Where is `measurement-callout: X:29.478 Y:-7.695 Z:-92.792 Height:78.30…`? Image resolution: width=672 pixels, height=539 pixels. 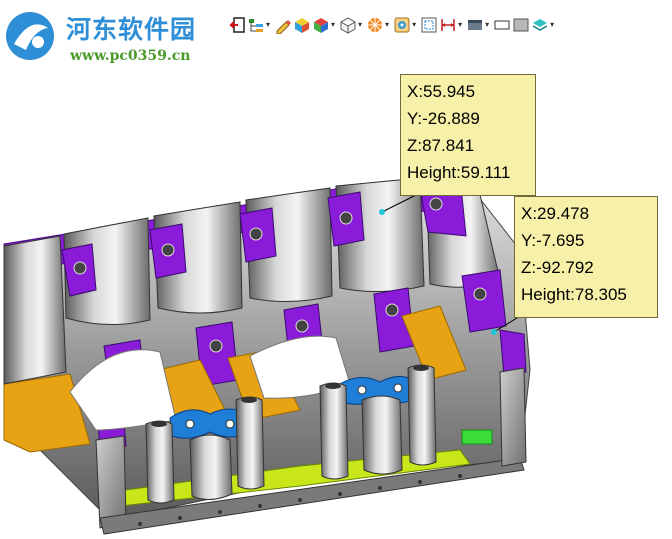
measurement-callout: X:29.478 Y:-7.695 Z:-92.792 Height:78.30… is located at coordinates (586, 257).